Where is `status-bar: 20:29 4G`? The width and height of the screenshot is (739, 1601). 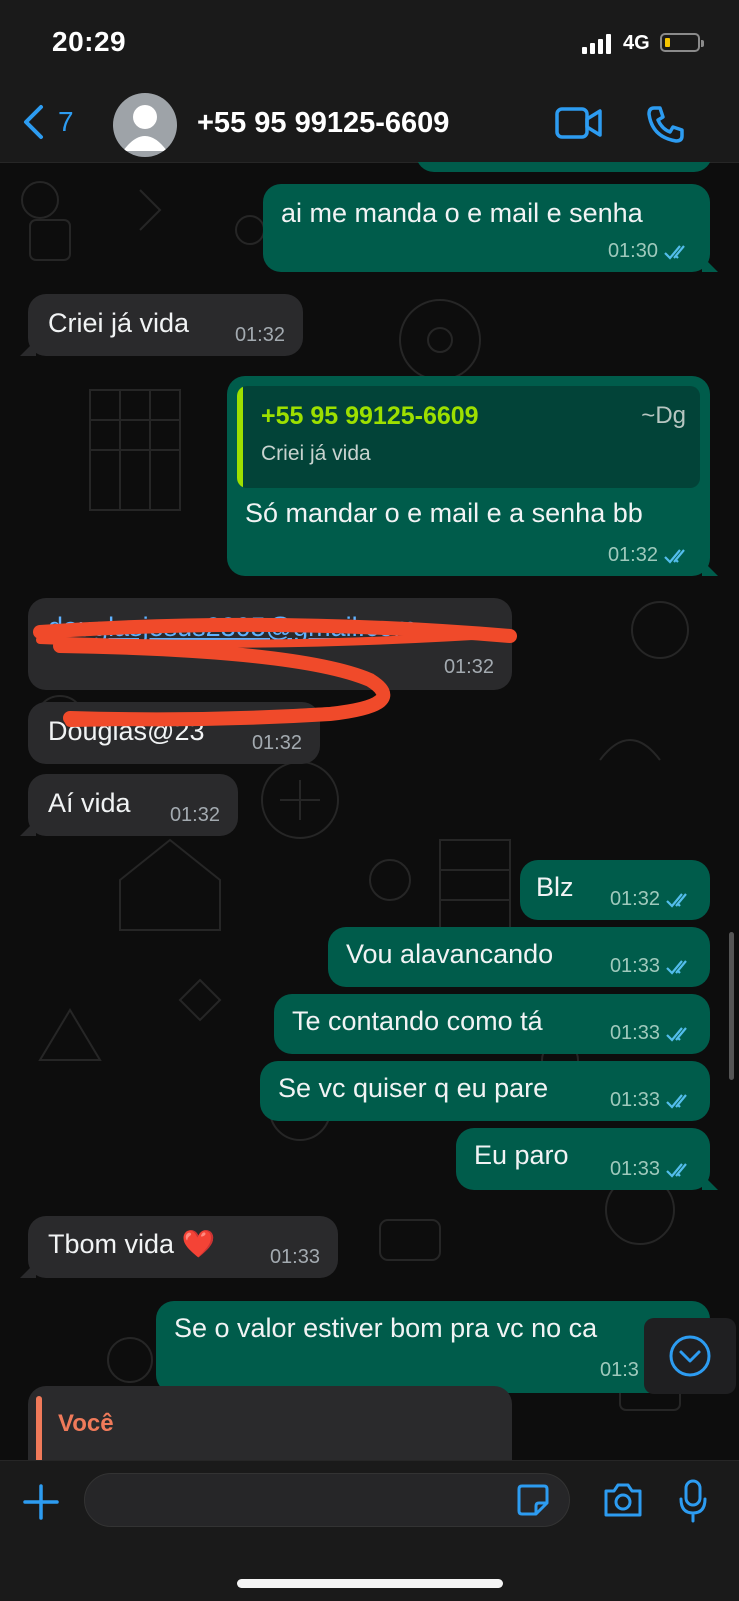
status-bar: 20:29 4G is located at coordinates (369, 45).